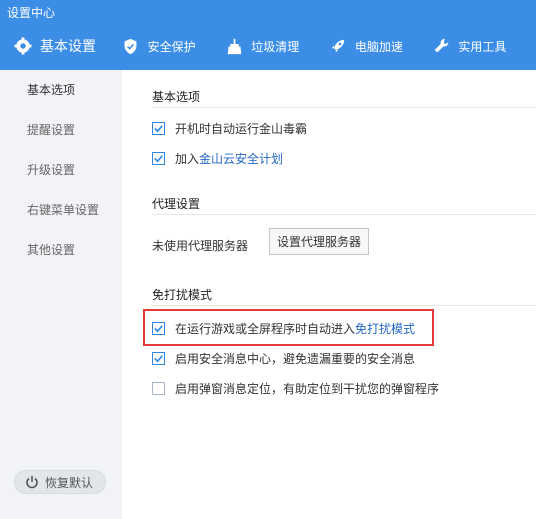  Describe the element at coordinates (182, 295) in the screenshot. I see `section-title-dnd: 免打扰模式` at that location.